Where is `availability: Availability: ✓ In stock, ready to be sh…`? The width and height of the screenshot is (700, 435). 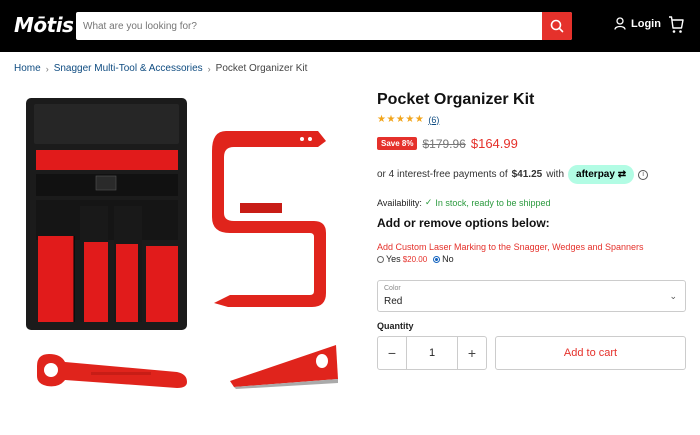
availability: Availability: ✓ In stock, ready to be sh… is located at coordinates (463, 202).